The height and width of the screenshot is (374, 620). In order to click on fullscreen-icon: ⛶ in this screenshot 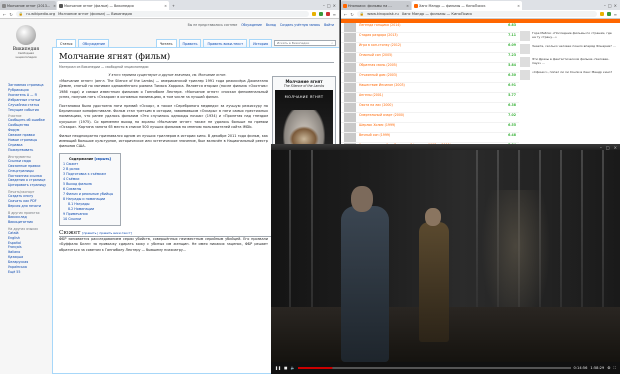, I will do `click(614, 368)`.